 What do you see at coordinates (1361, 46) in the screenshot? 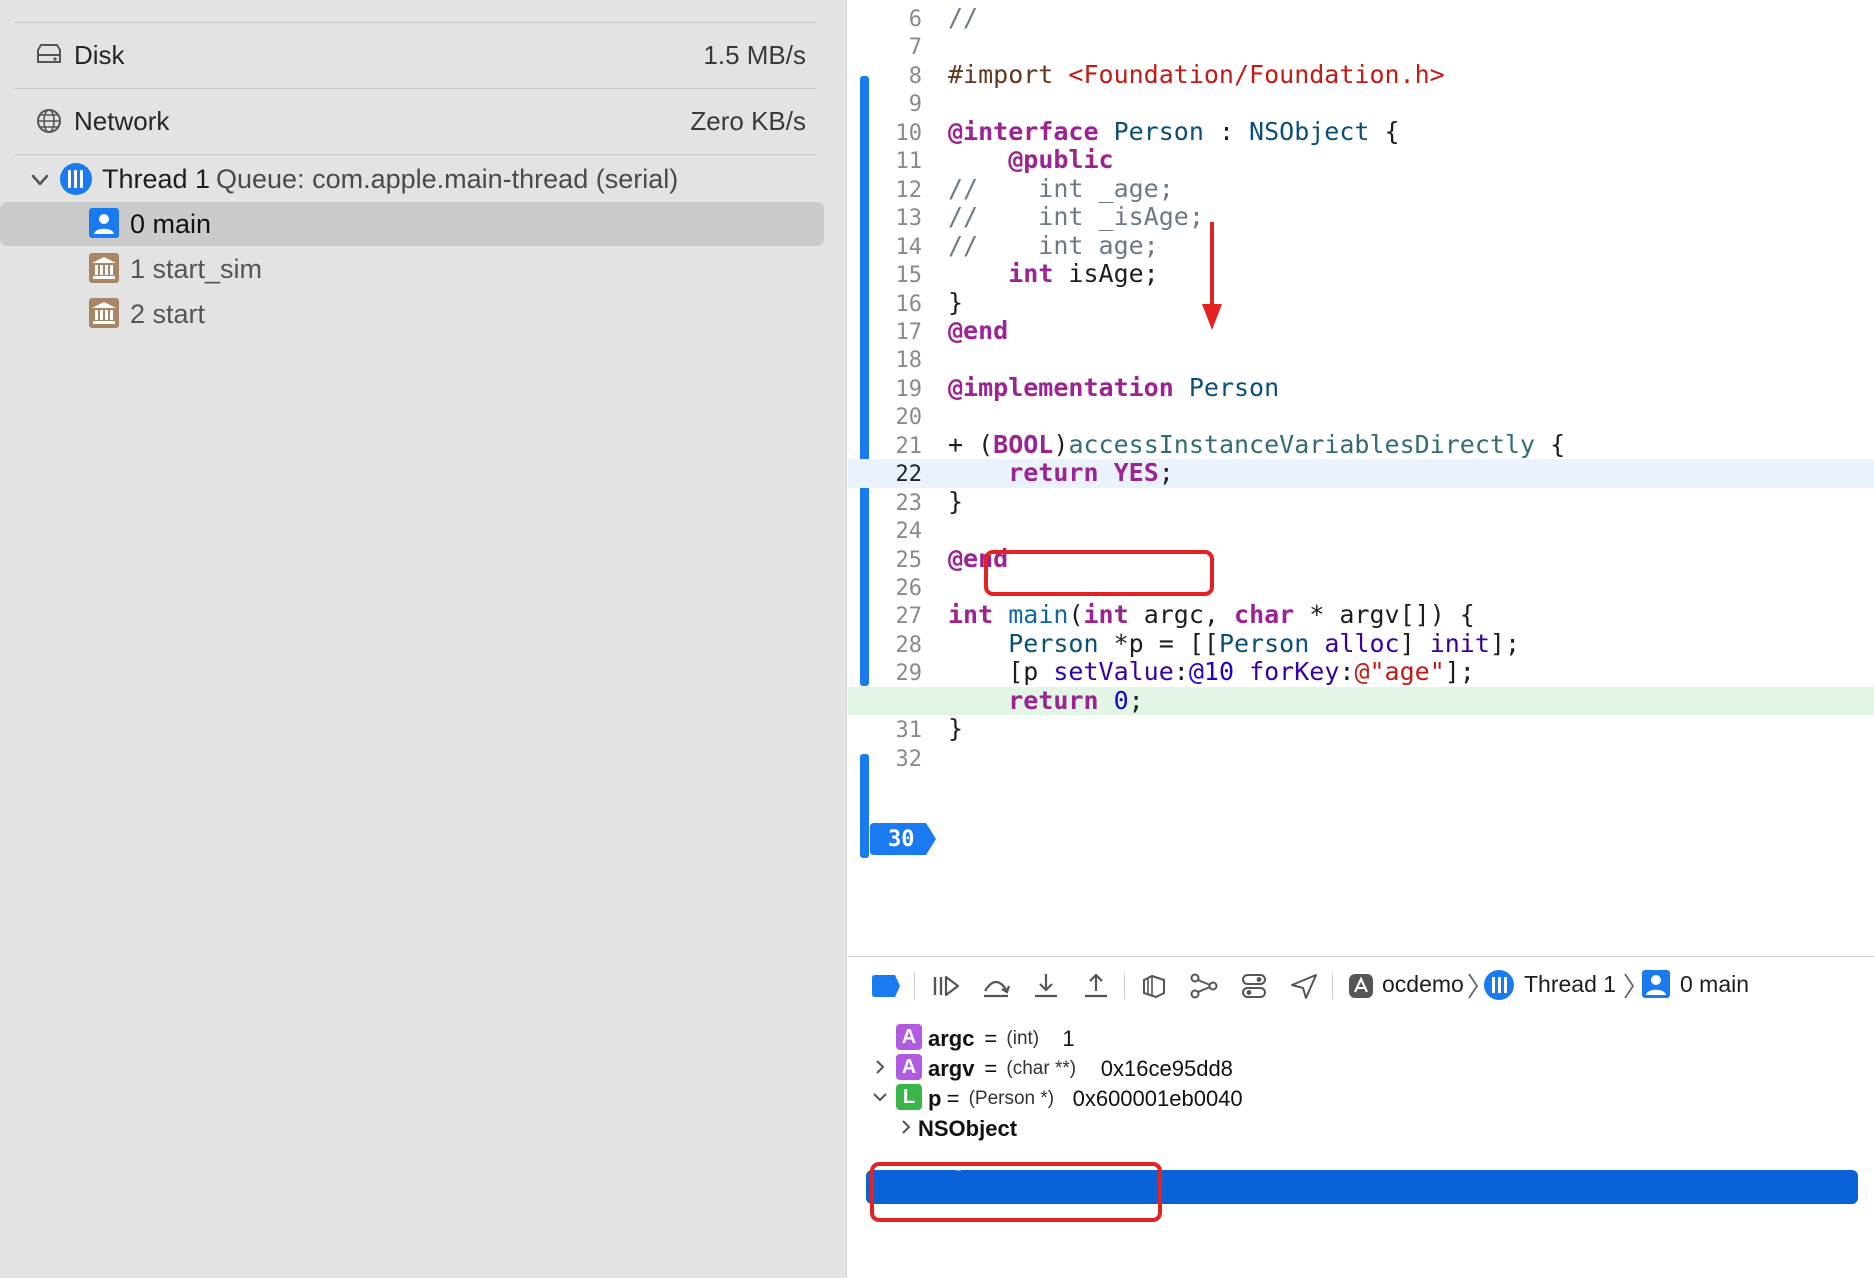
I see `code-line: 7` at bounding box center [1361, 46].